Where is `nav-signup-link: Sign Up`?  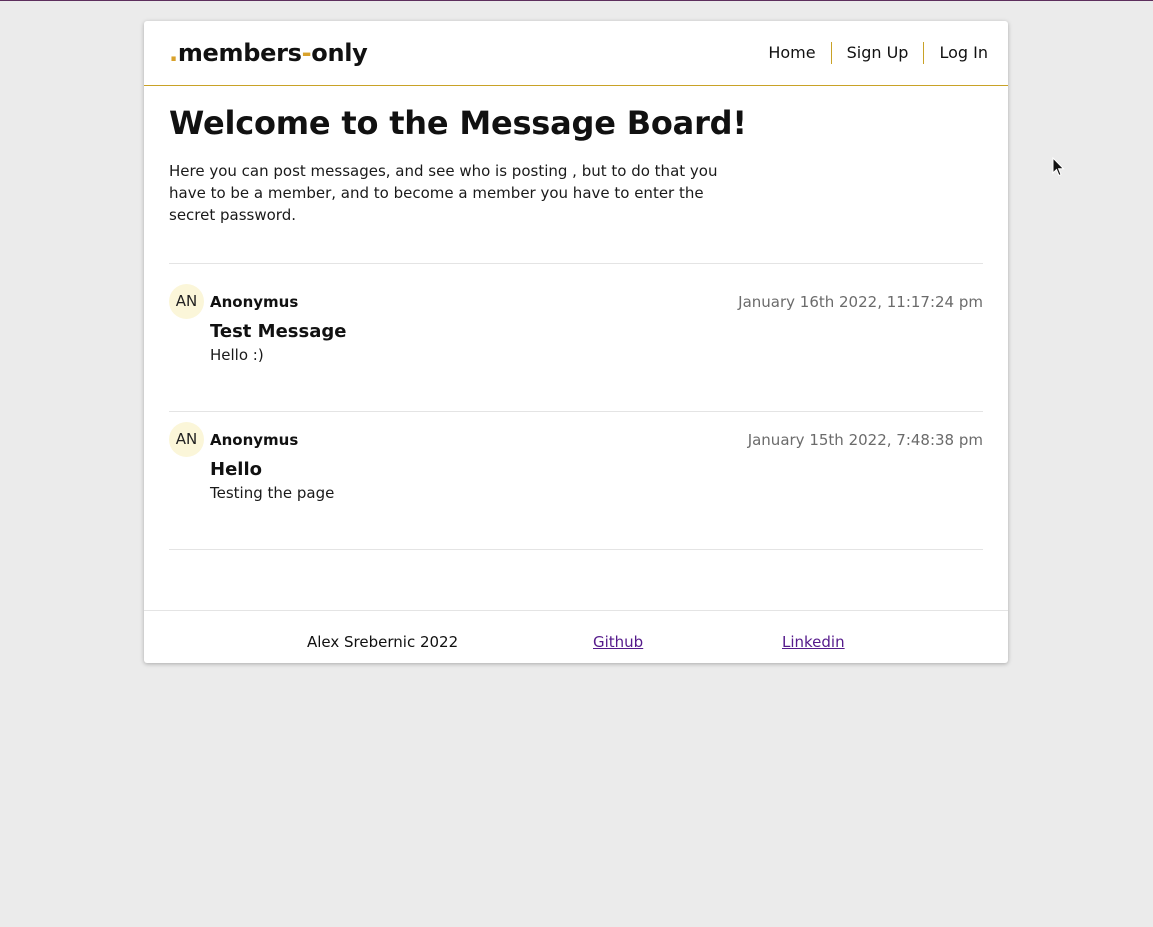
nav-signup-link: Sign Up is located at coordinates (877, 53).